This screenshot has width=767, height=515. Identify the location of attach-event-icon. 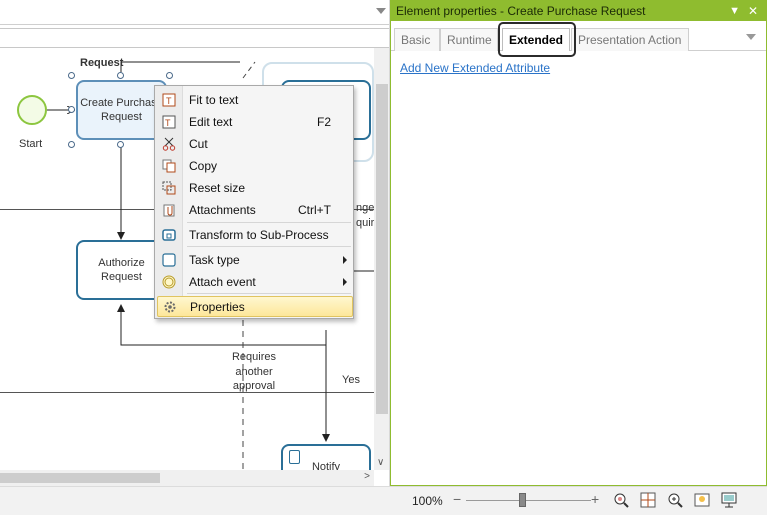
(169, 281).